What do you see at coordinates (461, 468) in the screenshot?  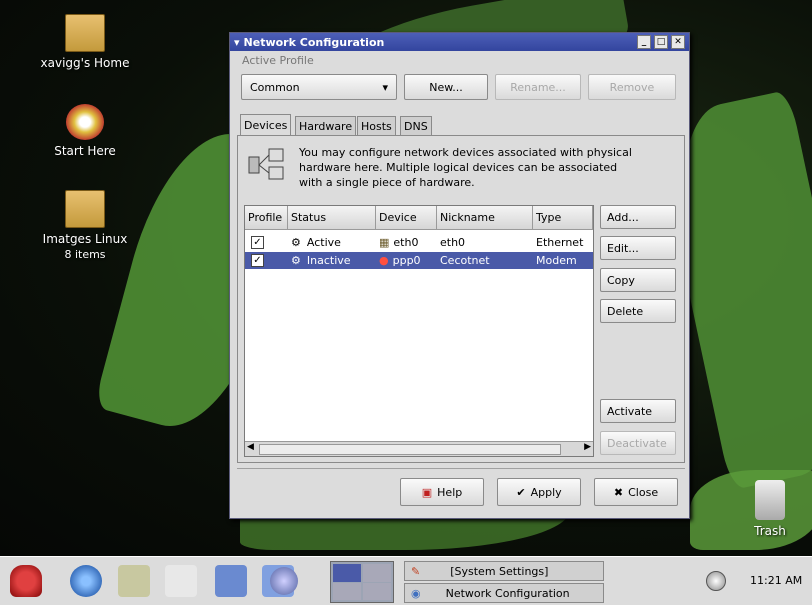 I see `button-separator` at bounding box center [461, 468].